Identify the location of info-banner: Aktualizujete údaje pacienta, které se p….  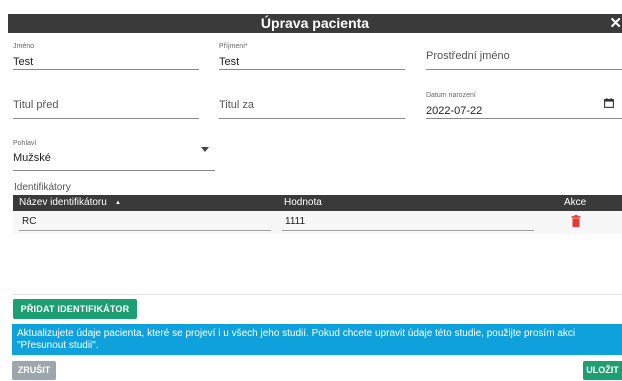
(317, 339).